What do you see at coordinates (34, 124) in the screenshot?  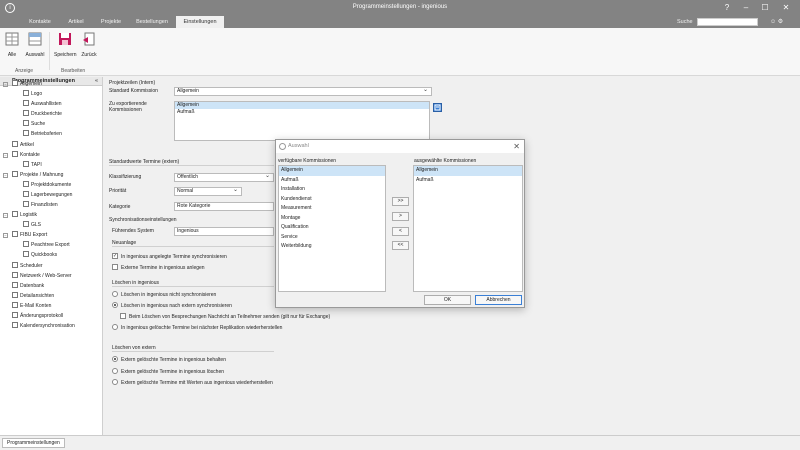 I see `sidebar-item: Suche` at bounding box center [34, 124].